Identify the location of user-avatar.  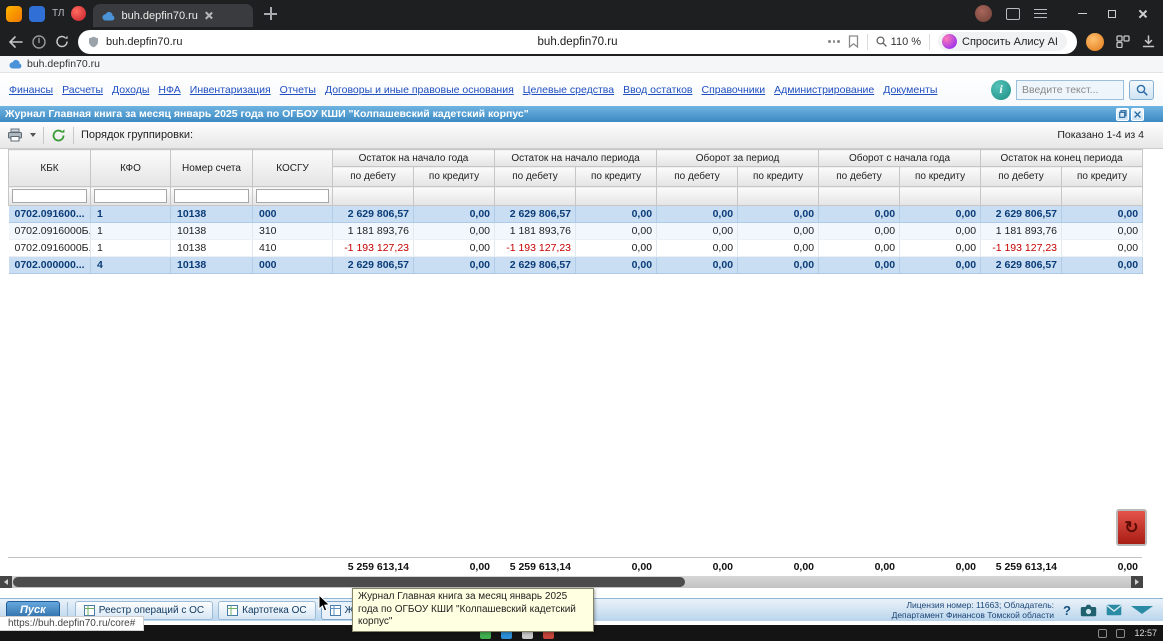
(1095, 41).